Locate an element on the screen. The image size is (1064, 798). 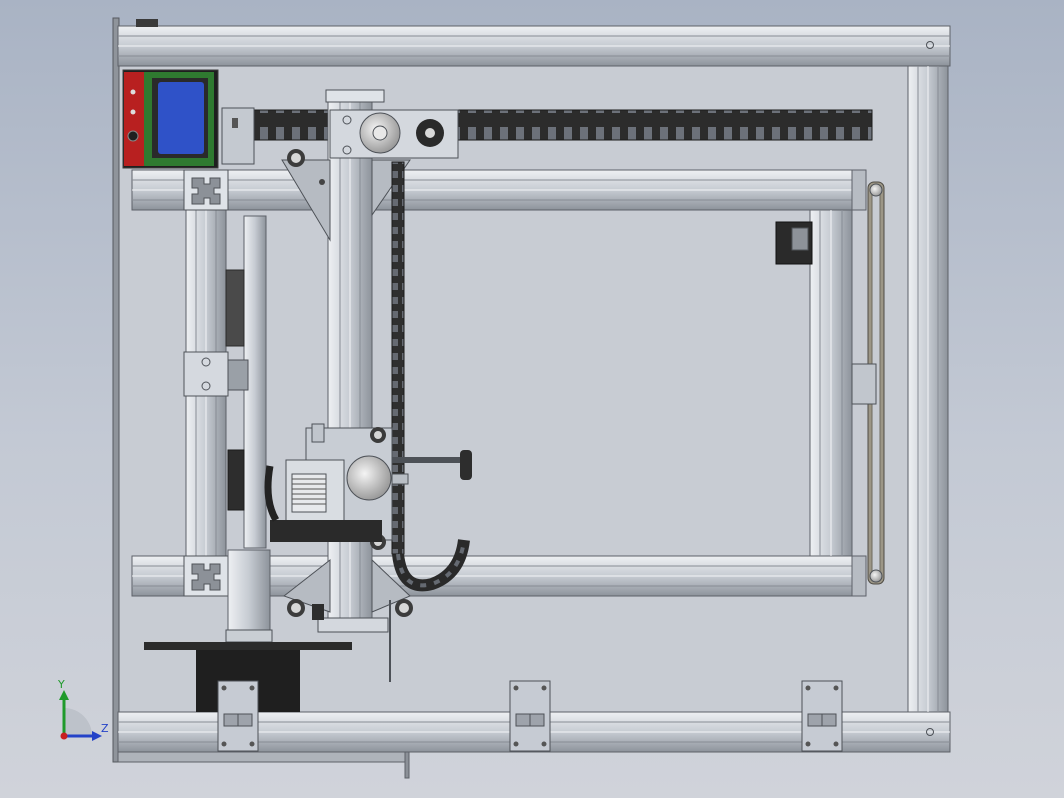
coordinate-triad is located at coordinates (80, 715).